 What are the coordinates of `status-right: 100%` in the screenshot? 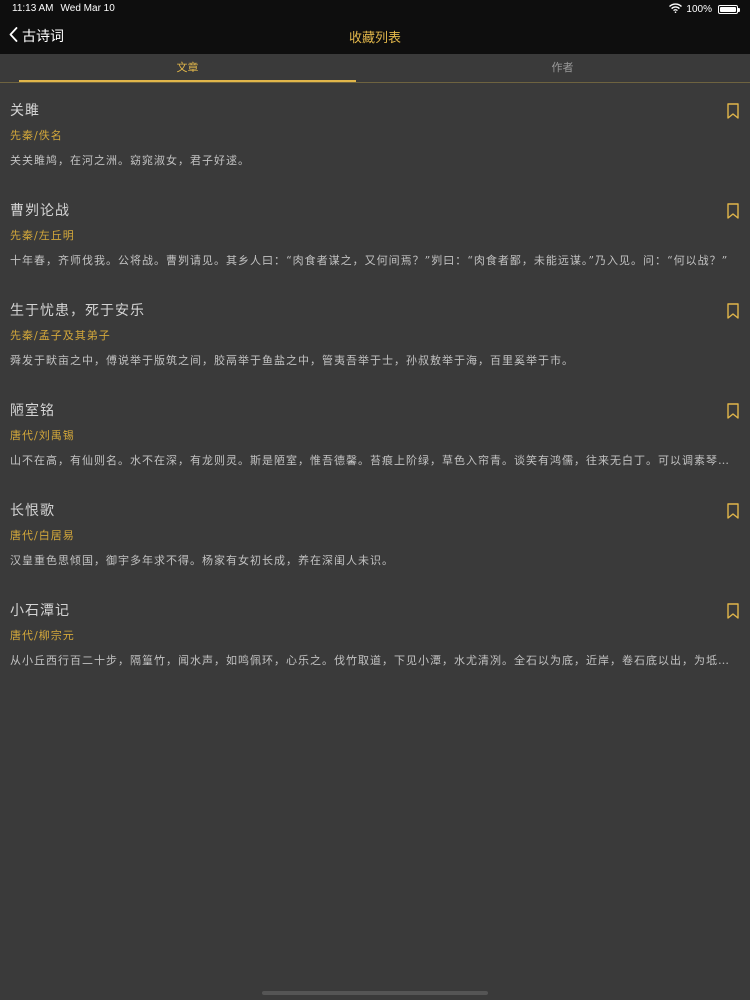 It's located at (704, 9).